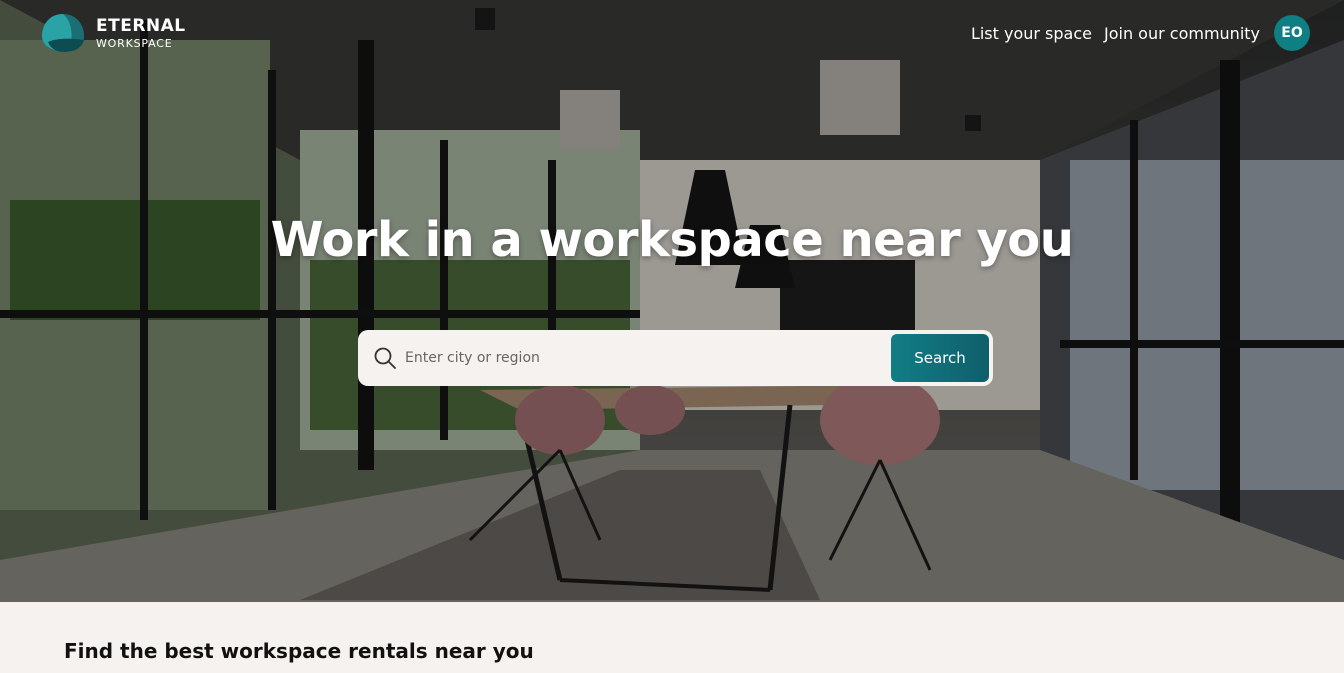 This screenshot has height=673, width=1344. What do you see at coordinates (63, 33) in the screenshot?
I see `logo-mark-icon` at bounding box center [63, 33].